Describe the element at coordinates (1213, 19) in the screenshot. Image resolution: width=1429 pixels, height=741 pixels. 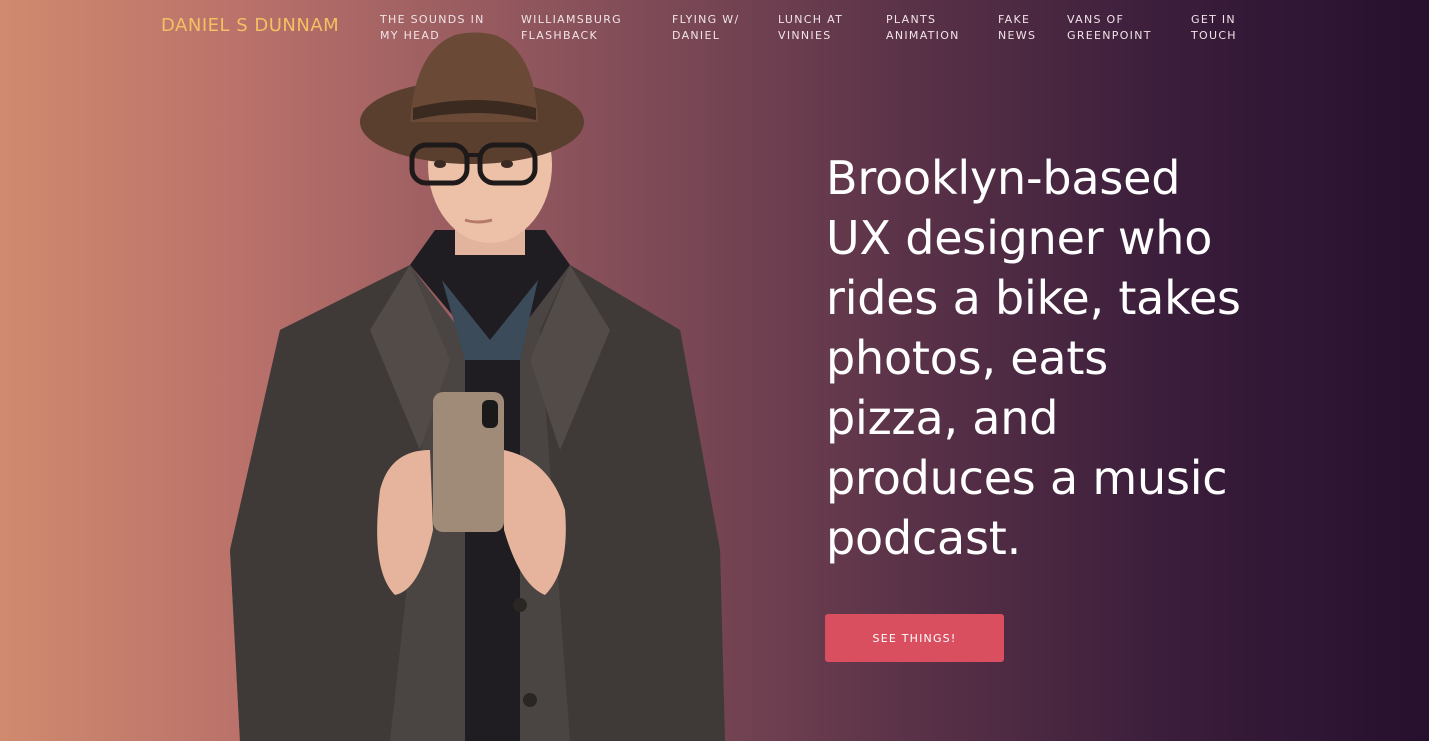
I see `nav-label-line1: GET IN` at that location.